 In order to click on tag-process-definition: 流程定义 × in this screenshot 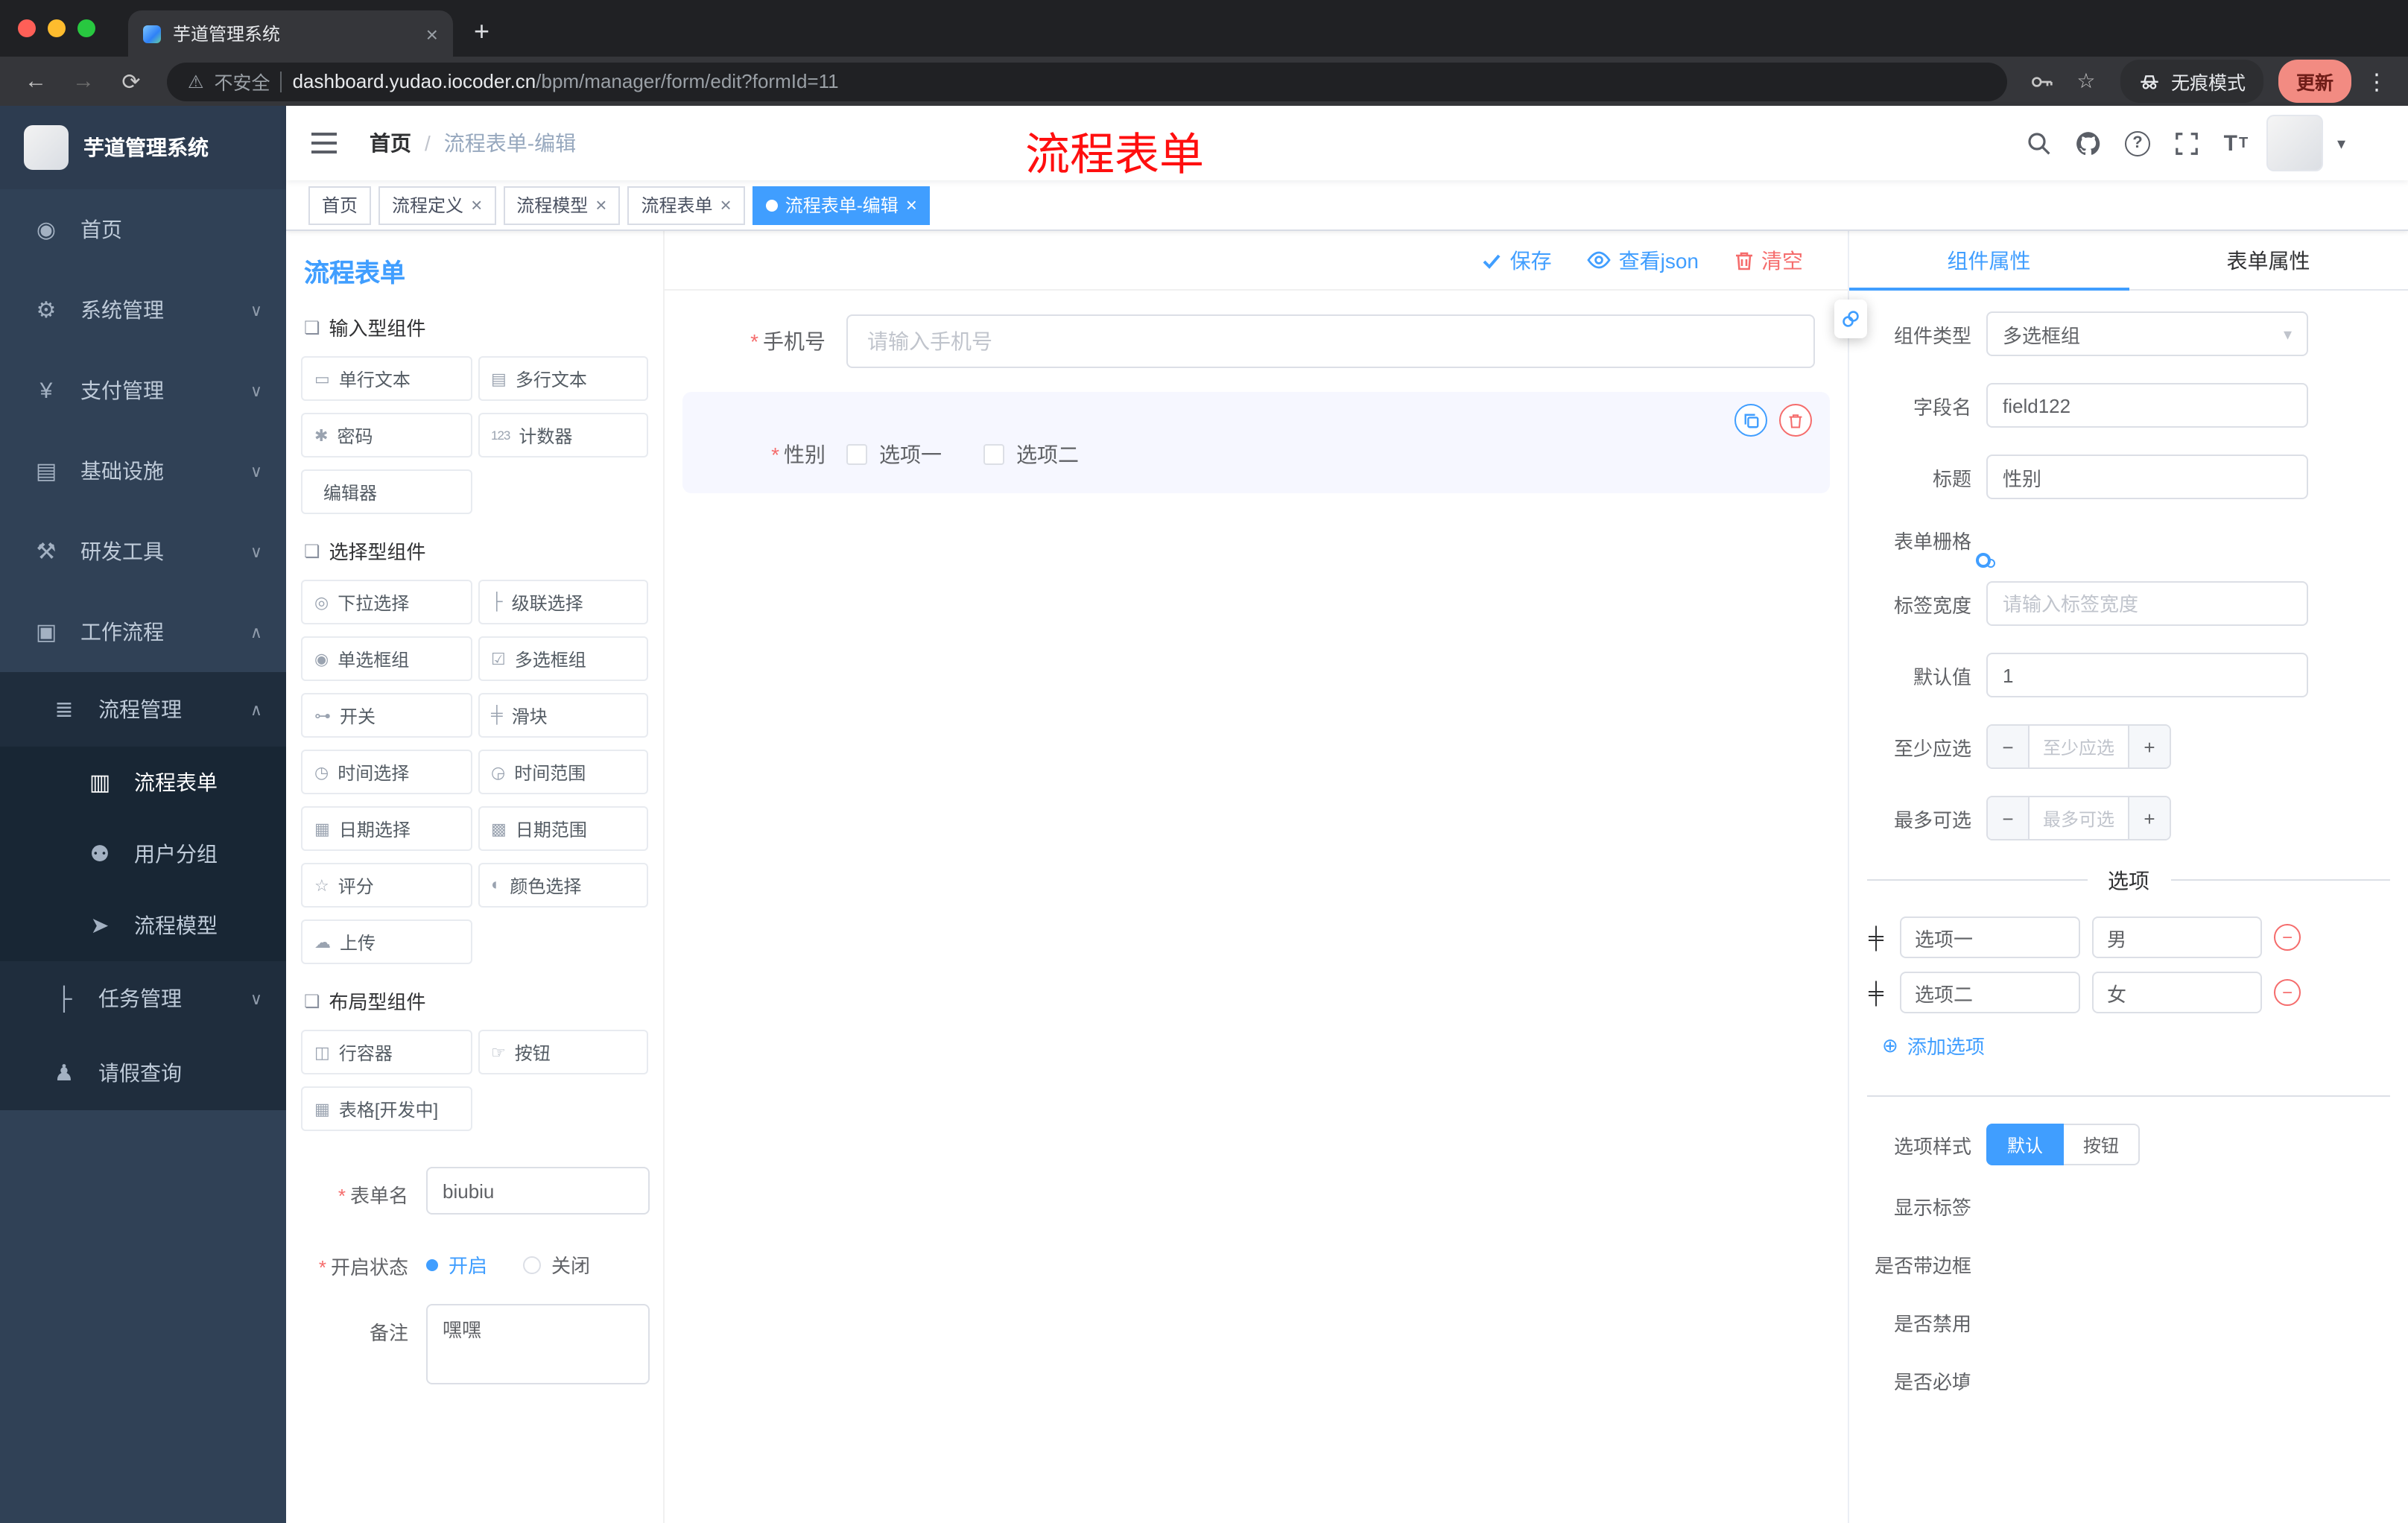, I will do `click(437, 205)`.